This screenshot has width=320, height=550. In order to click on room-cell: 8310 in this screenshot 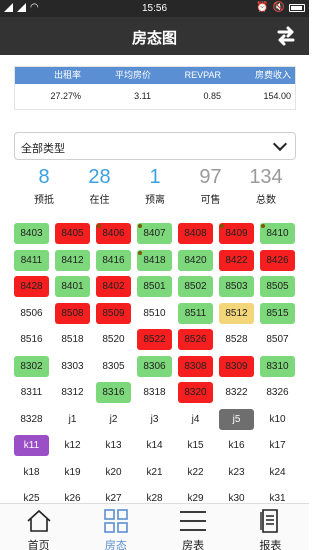, I will do `click(277, 366)`.